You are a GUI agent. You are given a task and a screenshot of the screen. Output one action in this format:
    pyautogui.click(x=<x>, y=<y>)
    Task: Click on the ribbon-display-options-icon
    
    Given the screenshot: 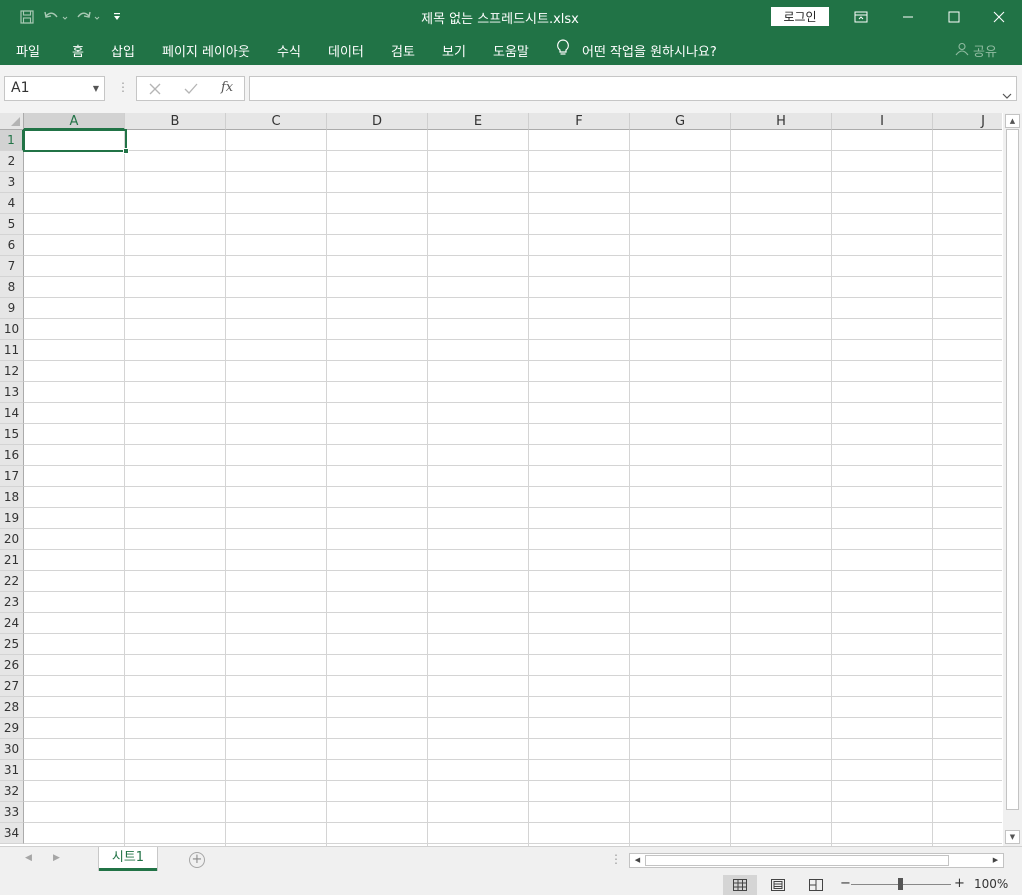 What is the action you would take?
    pyautogui.click(x=861, y=16)
    